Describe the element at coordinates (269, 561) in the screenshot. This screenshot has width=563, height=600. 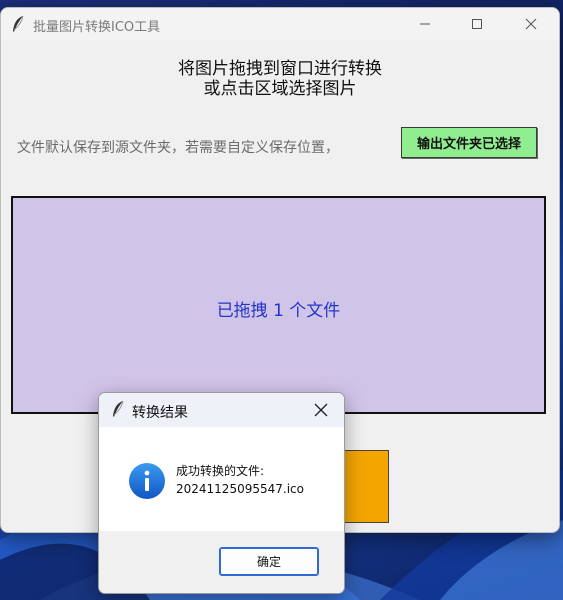
I see `ok-button: 确定` at that location.